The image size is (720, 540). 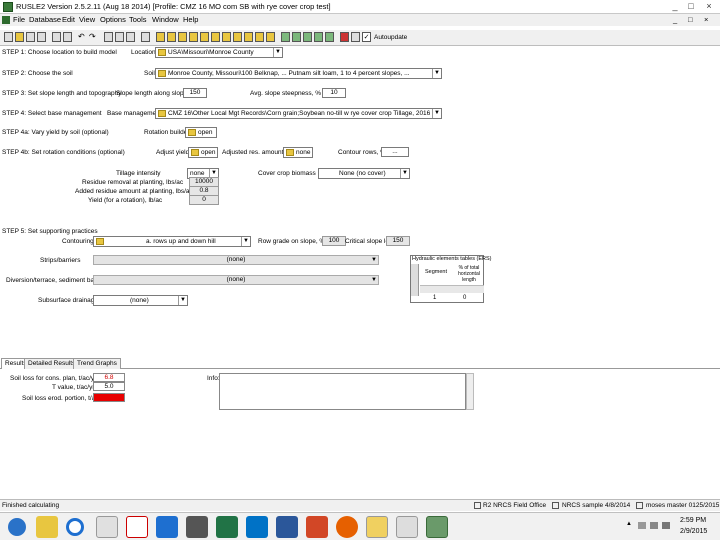 I want to click on slope-steepness-field: 10, so click(x=334, y=93).